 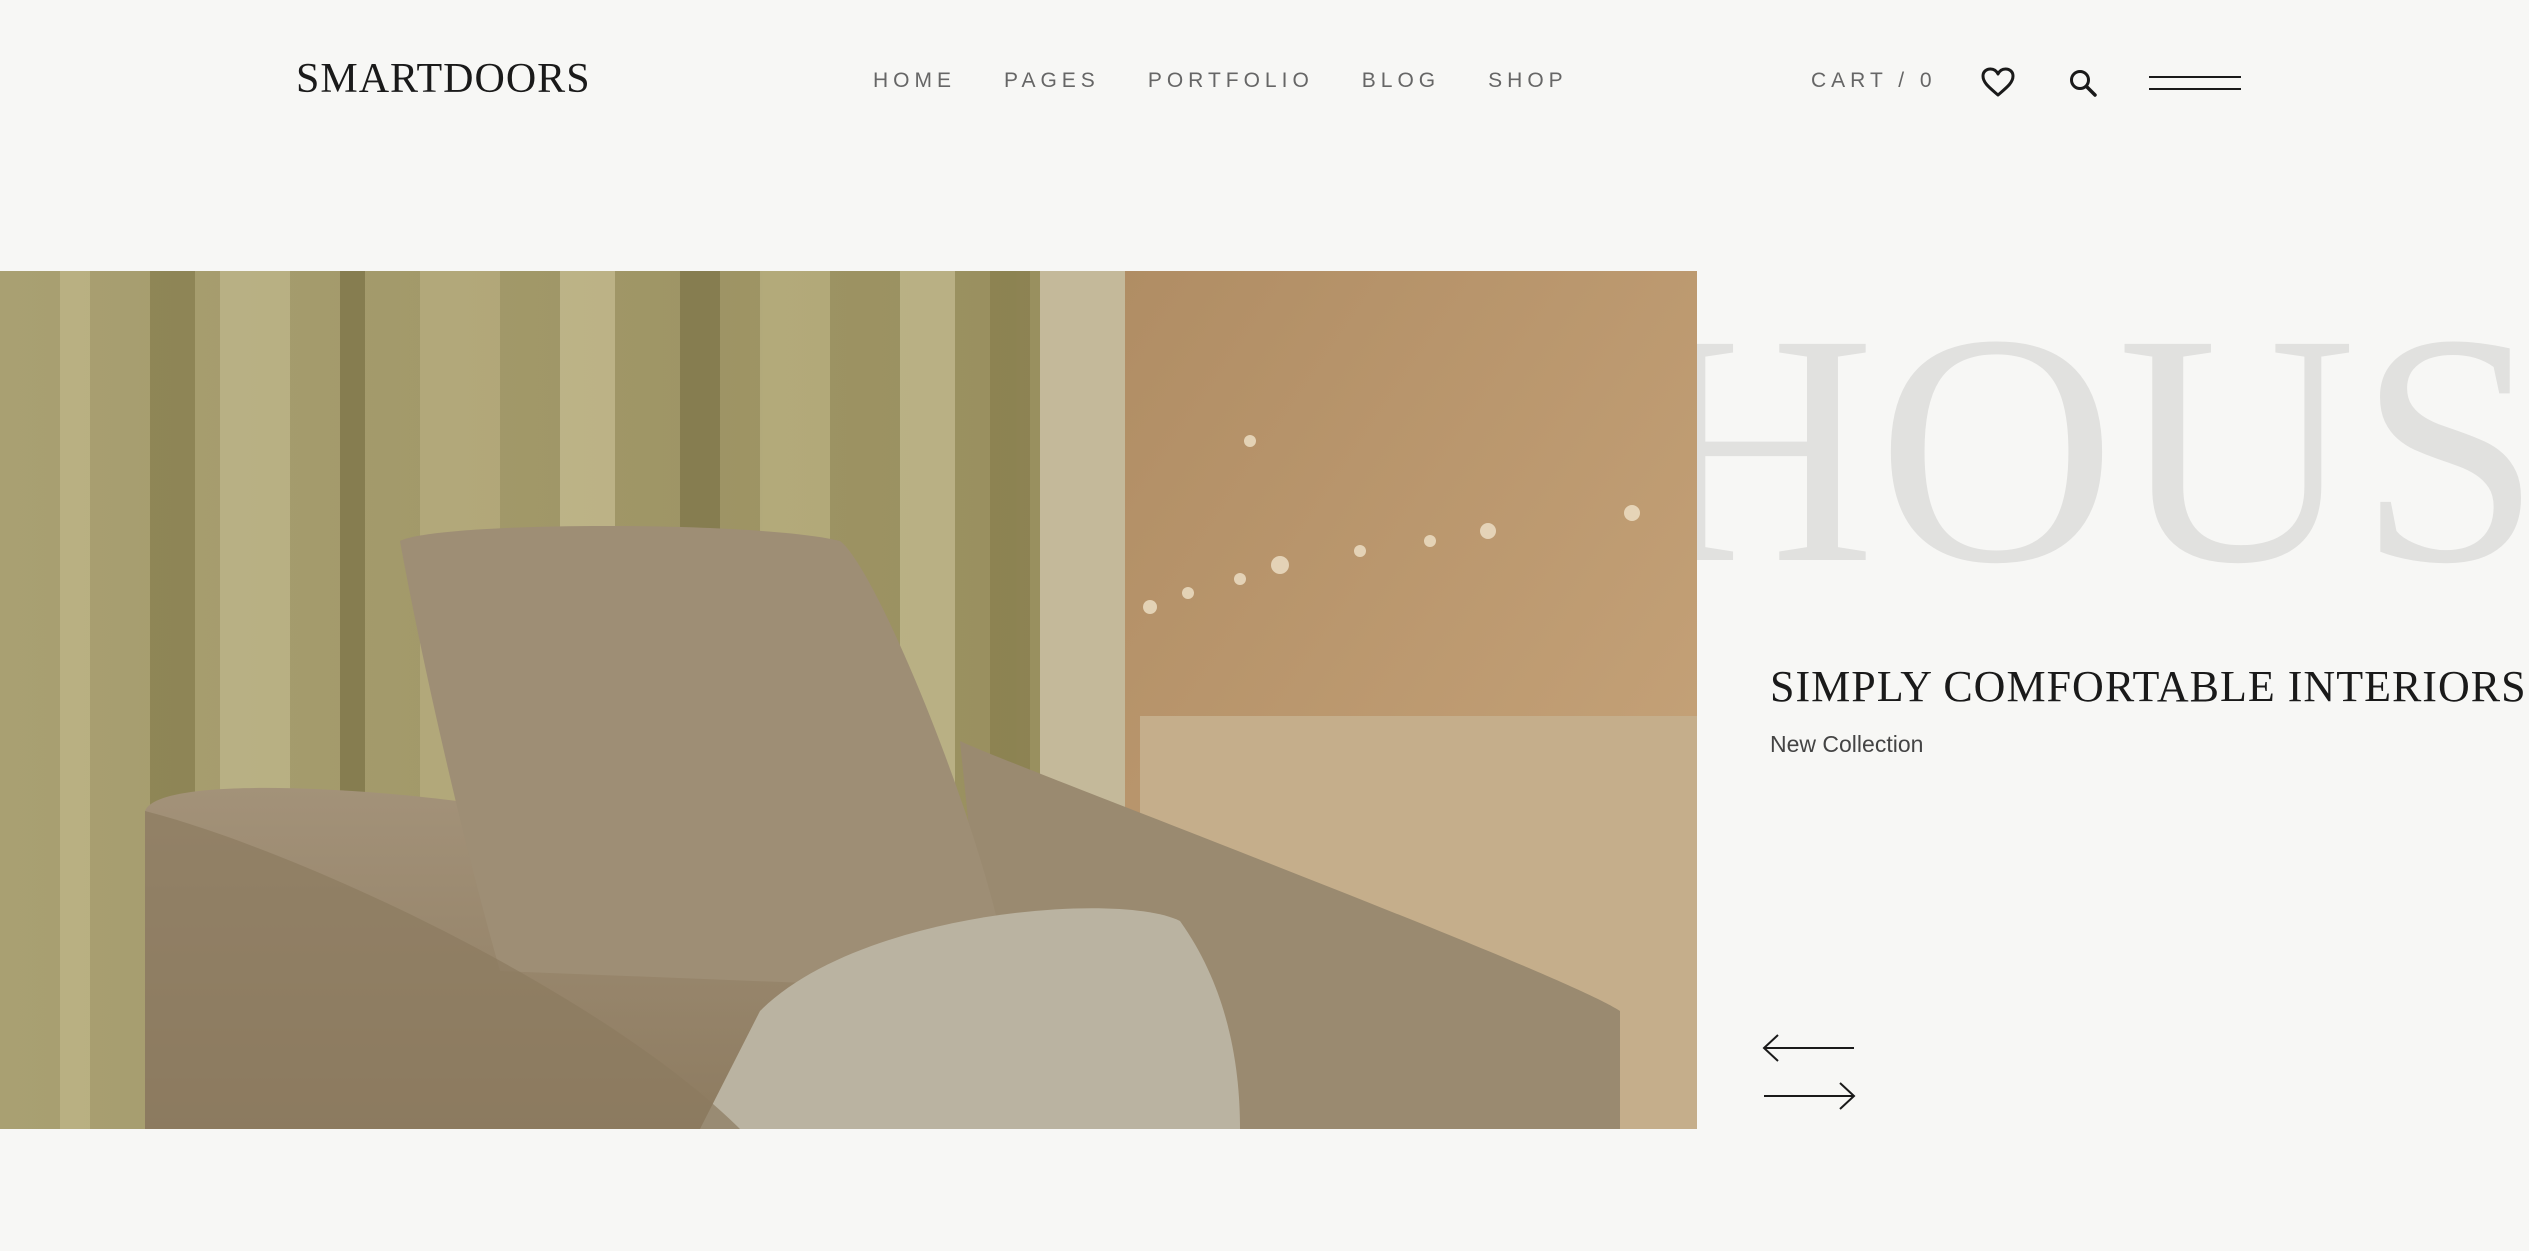 I want to click on nav-blog: BLOG, so click(x=1401, y=80).